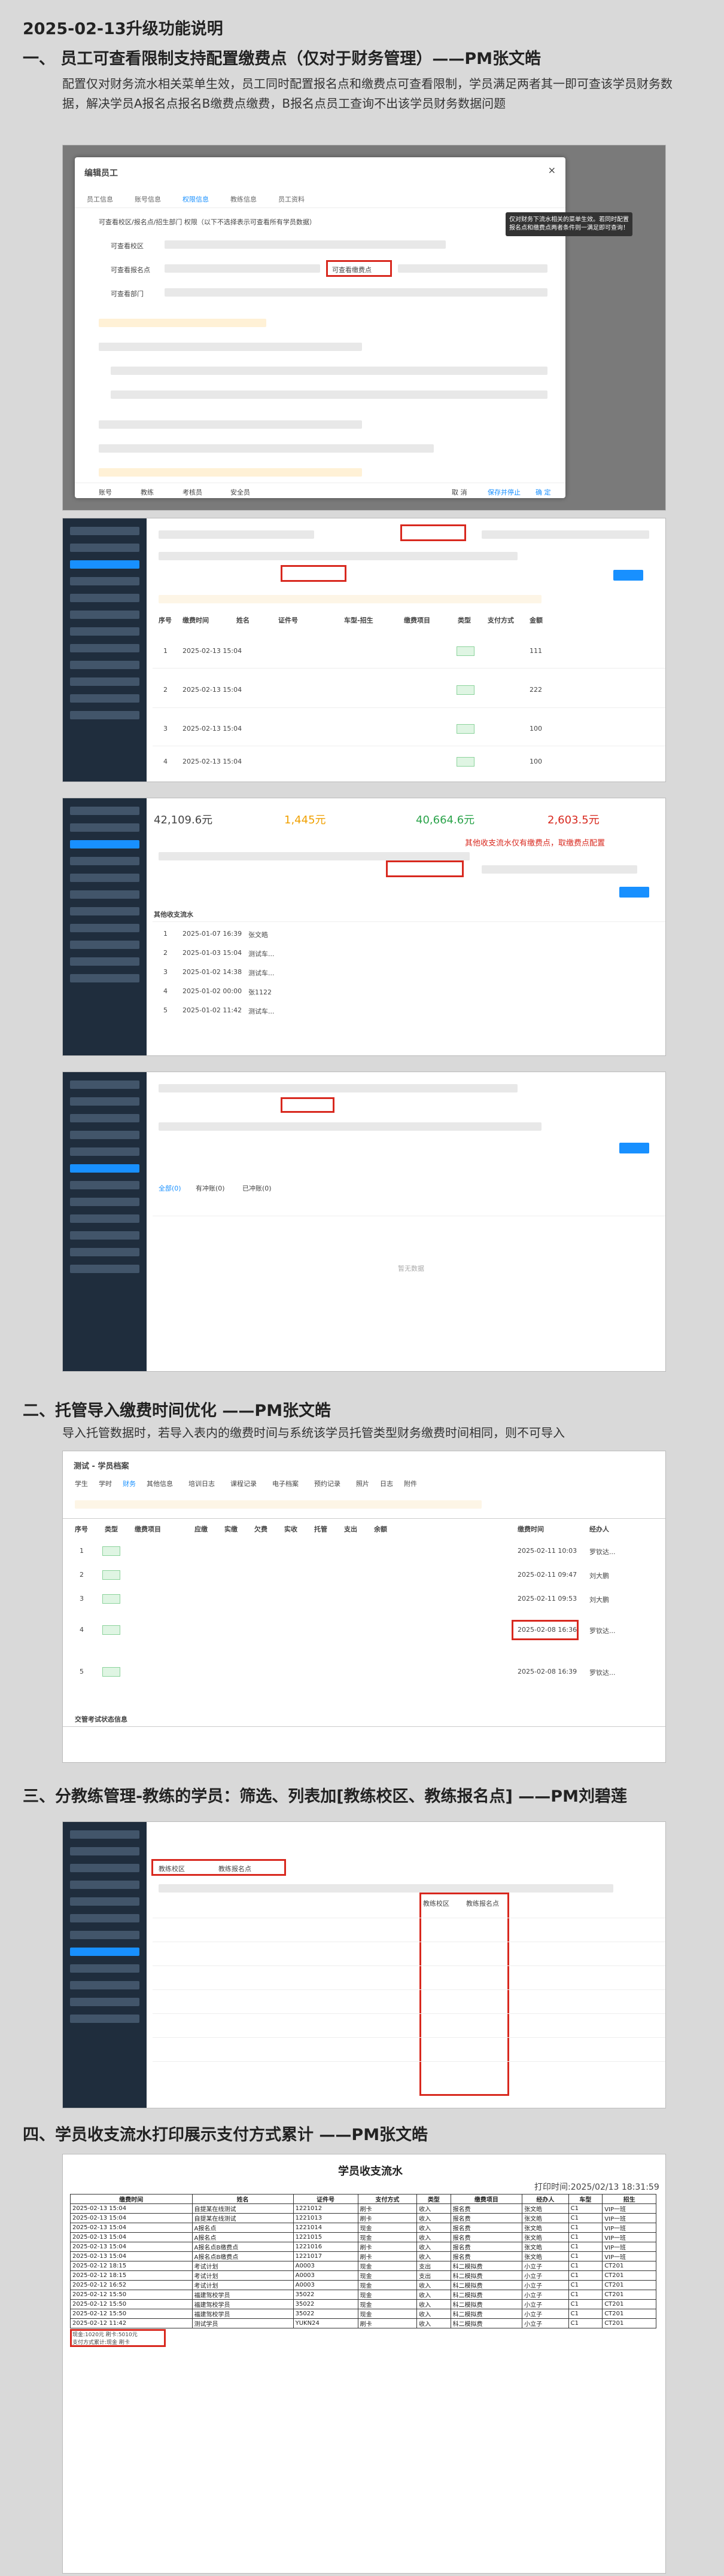 Image resolution: width=724 pixels, height=2576 pixels. Describe the element at coordinates (362, 1483) in the screenshot. I see `tab-photo: 照片` at that location.